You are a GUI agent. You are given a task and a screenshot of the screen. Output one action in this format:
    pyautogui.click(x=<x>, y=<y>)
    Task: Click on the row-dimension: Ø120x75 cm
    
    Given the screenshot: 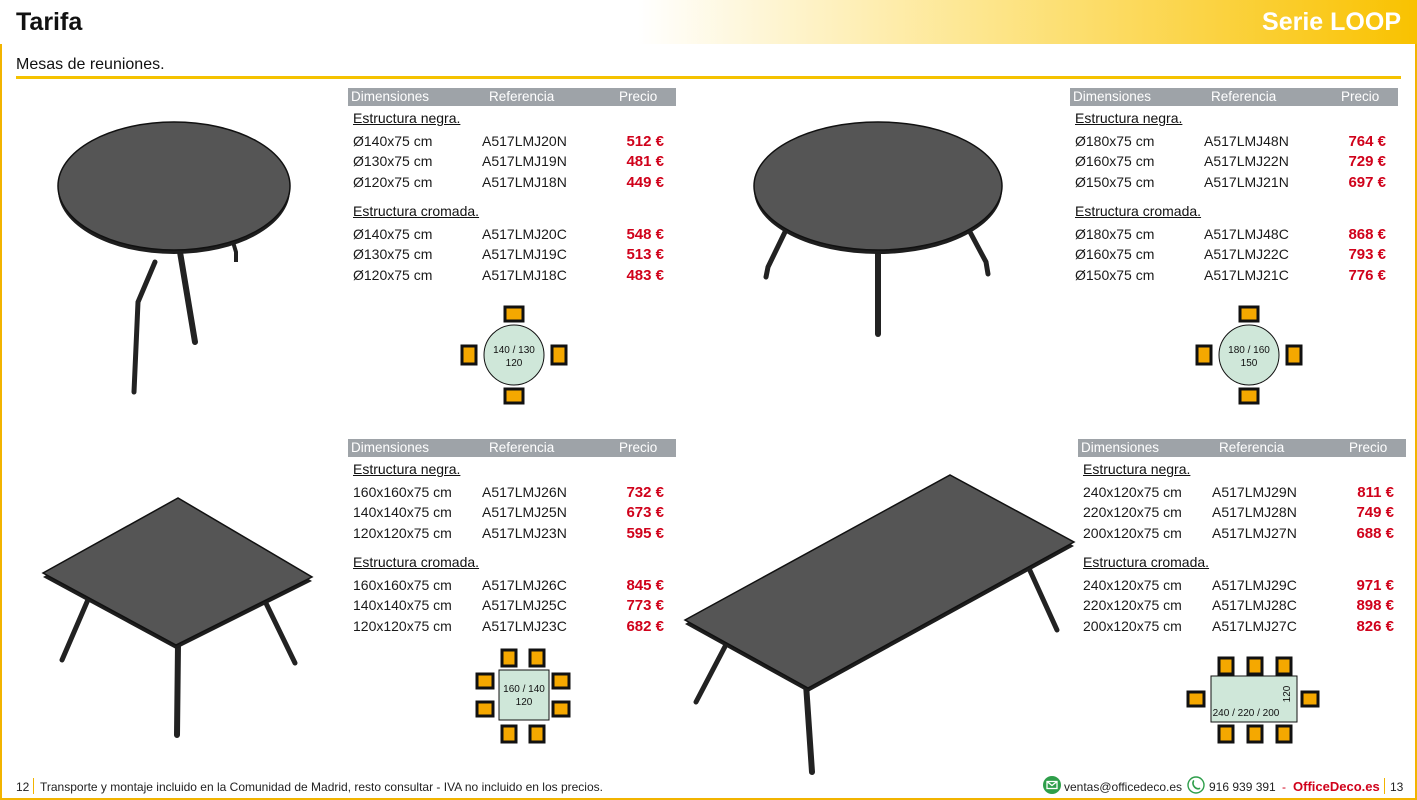 What is the action you would take?
    pyautogui.click(x=393, y=182)
    